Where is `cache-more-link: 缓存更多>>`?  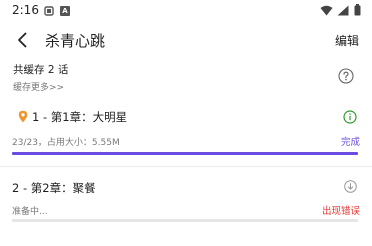 cache-more-link: 缓存更多>> is located at coordinates (38, 86).